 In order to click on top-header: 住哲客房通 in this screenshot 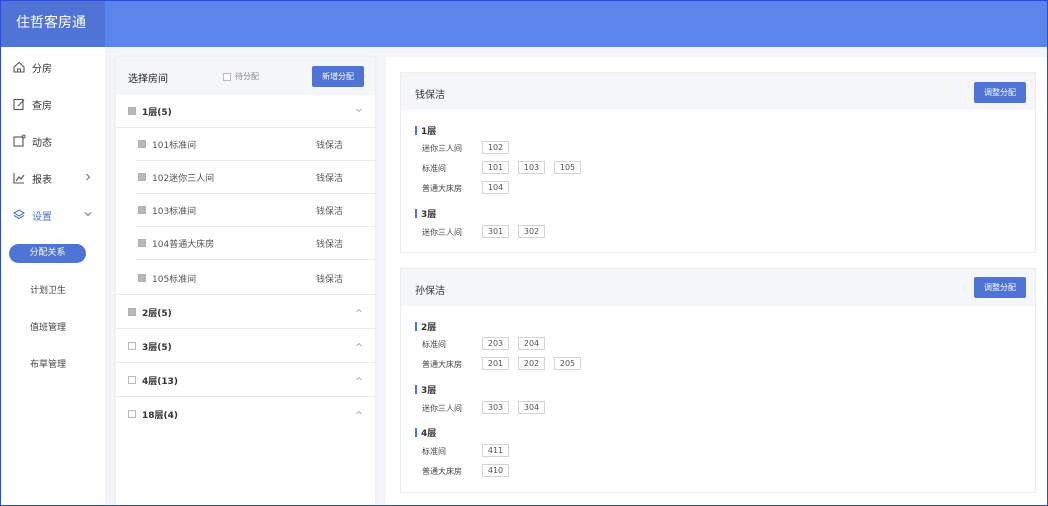, I will do `click(524, 23)`.